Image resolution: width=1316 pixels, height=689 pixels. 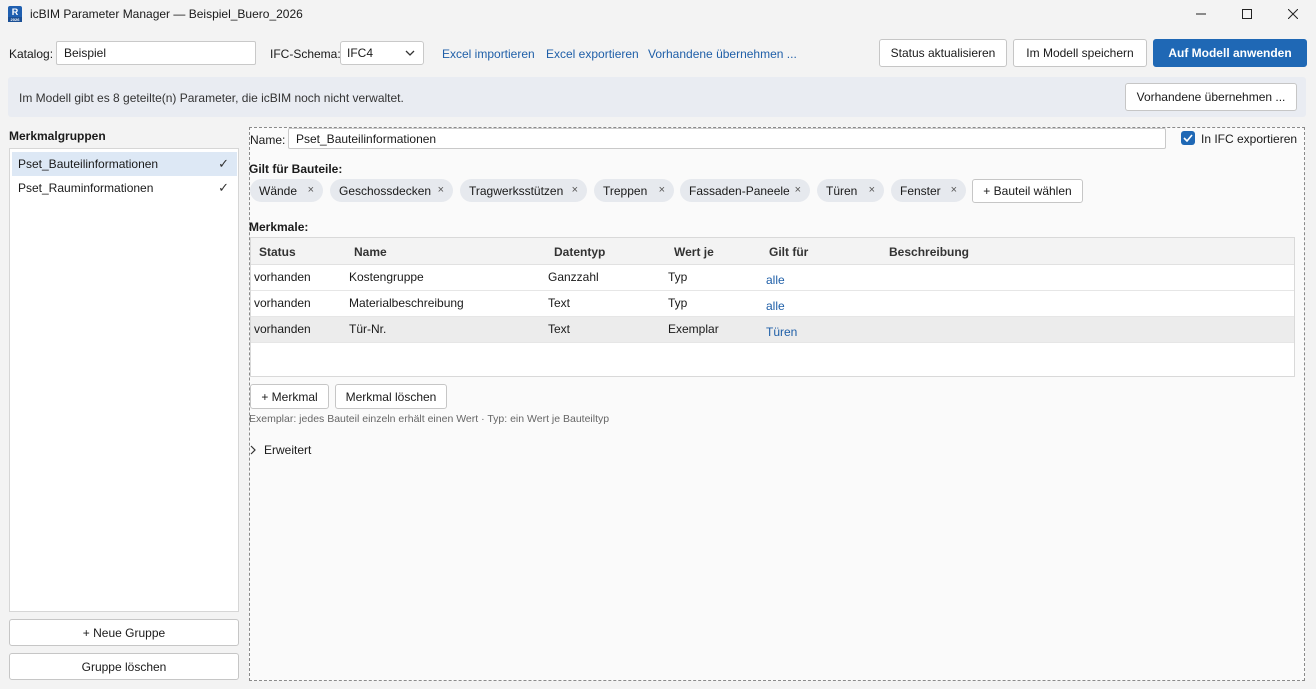 What do you see at coordinates (579, 252) in the screenshot?
I see `column-header: Datentyp` at bounding box center [579, 252].